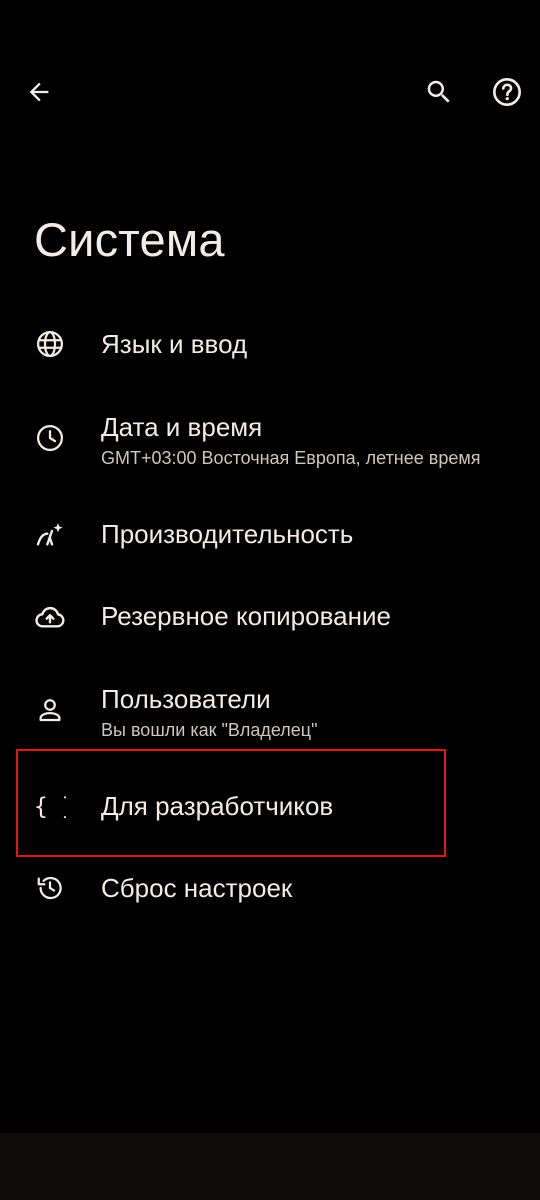 The image size is (540, 1200). I want to click on globe-icon, so click(50, 344).